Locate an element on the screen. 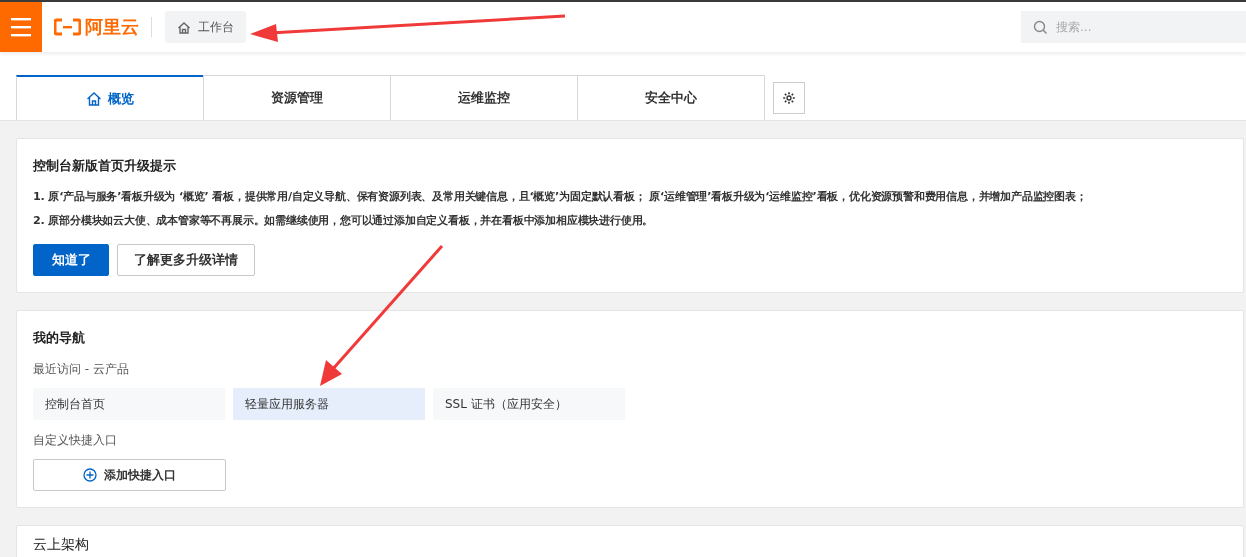 The height and width of the screenshot is (557, 1246). notice-text: 1. 原‘产品与服务’看板升级为 ‘概览’ 看板，提供常用/自定义导航、保有资源列表、及常用关键信息，且‘概览’为固定默认看板； 原‘运维管理’看板升级为‘运维监控’看板，优化资源预警和费用信息，并增加产品监控图表； is located at coordinates (560, 196).